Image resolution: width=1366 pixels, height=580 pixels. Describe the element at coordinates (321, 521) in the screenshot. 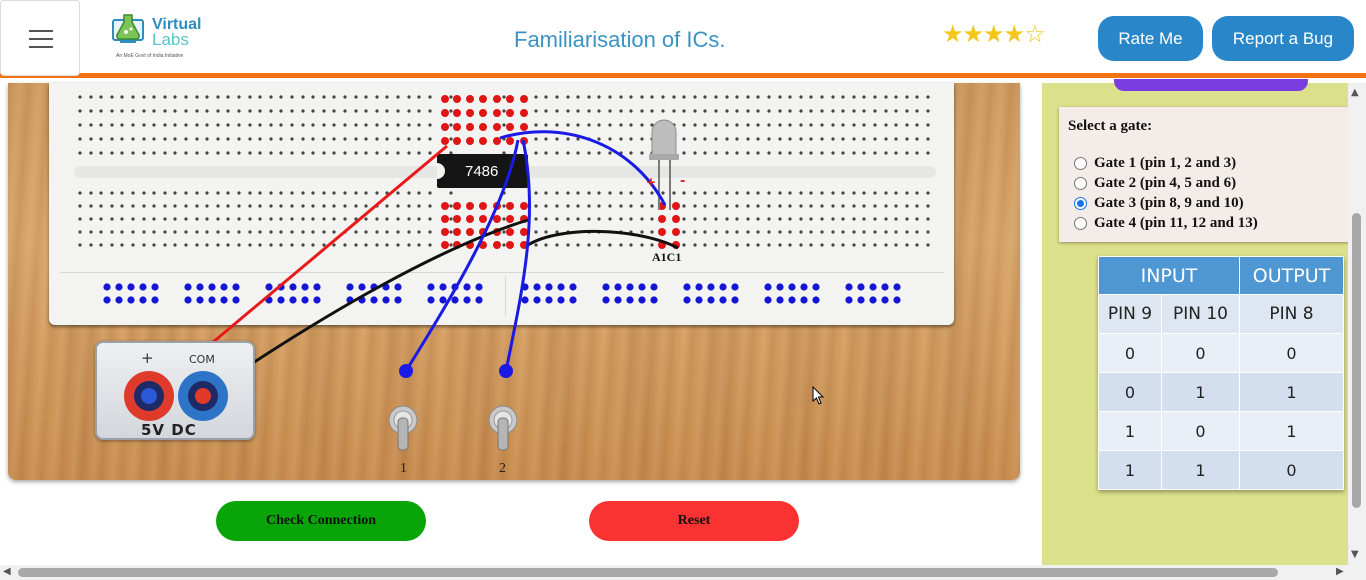

I see `check-connection-button: Check Connection` at that location.